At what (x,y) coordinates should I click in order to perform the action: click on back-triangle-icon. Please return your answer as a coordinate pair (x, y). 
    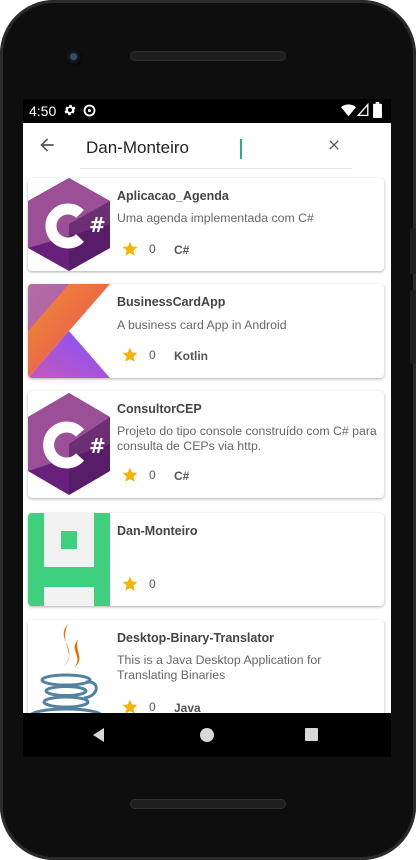
    Looking at the image, I should click on (99, 735).